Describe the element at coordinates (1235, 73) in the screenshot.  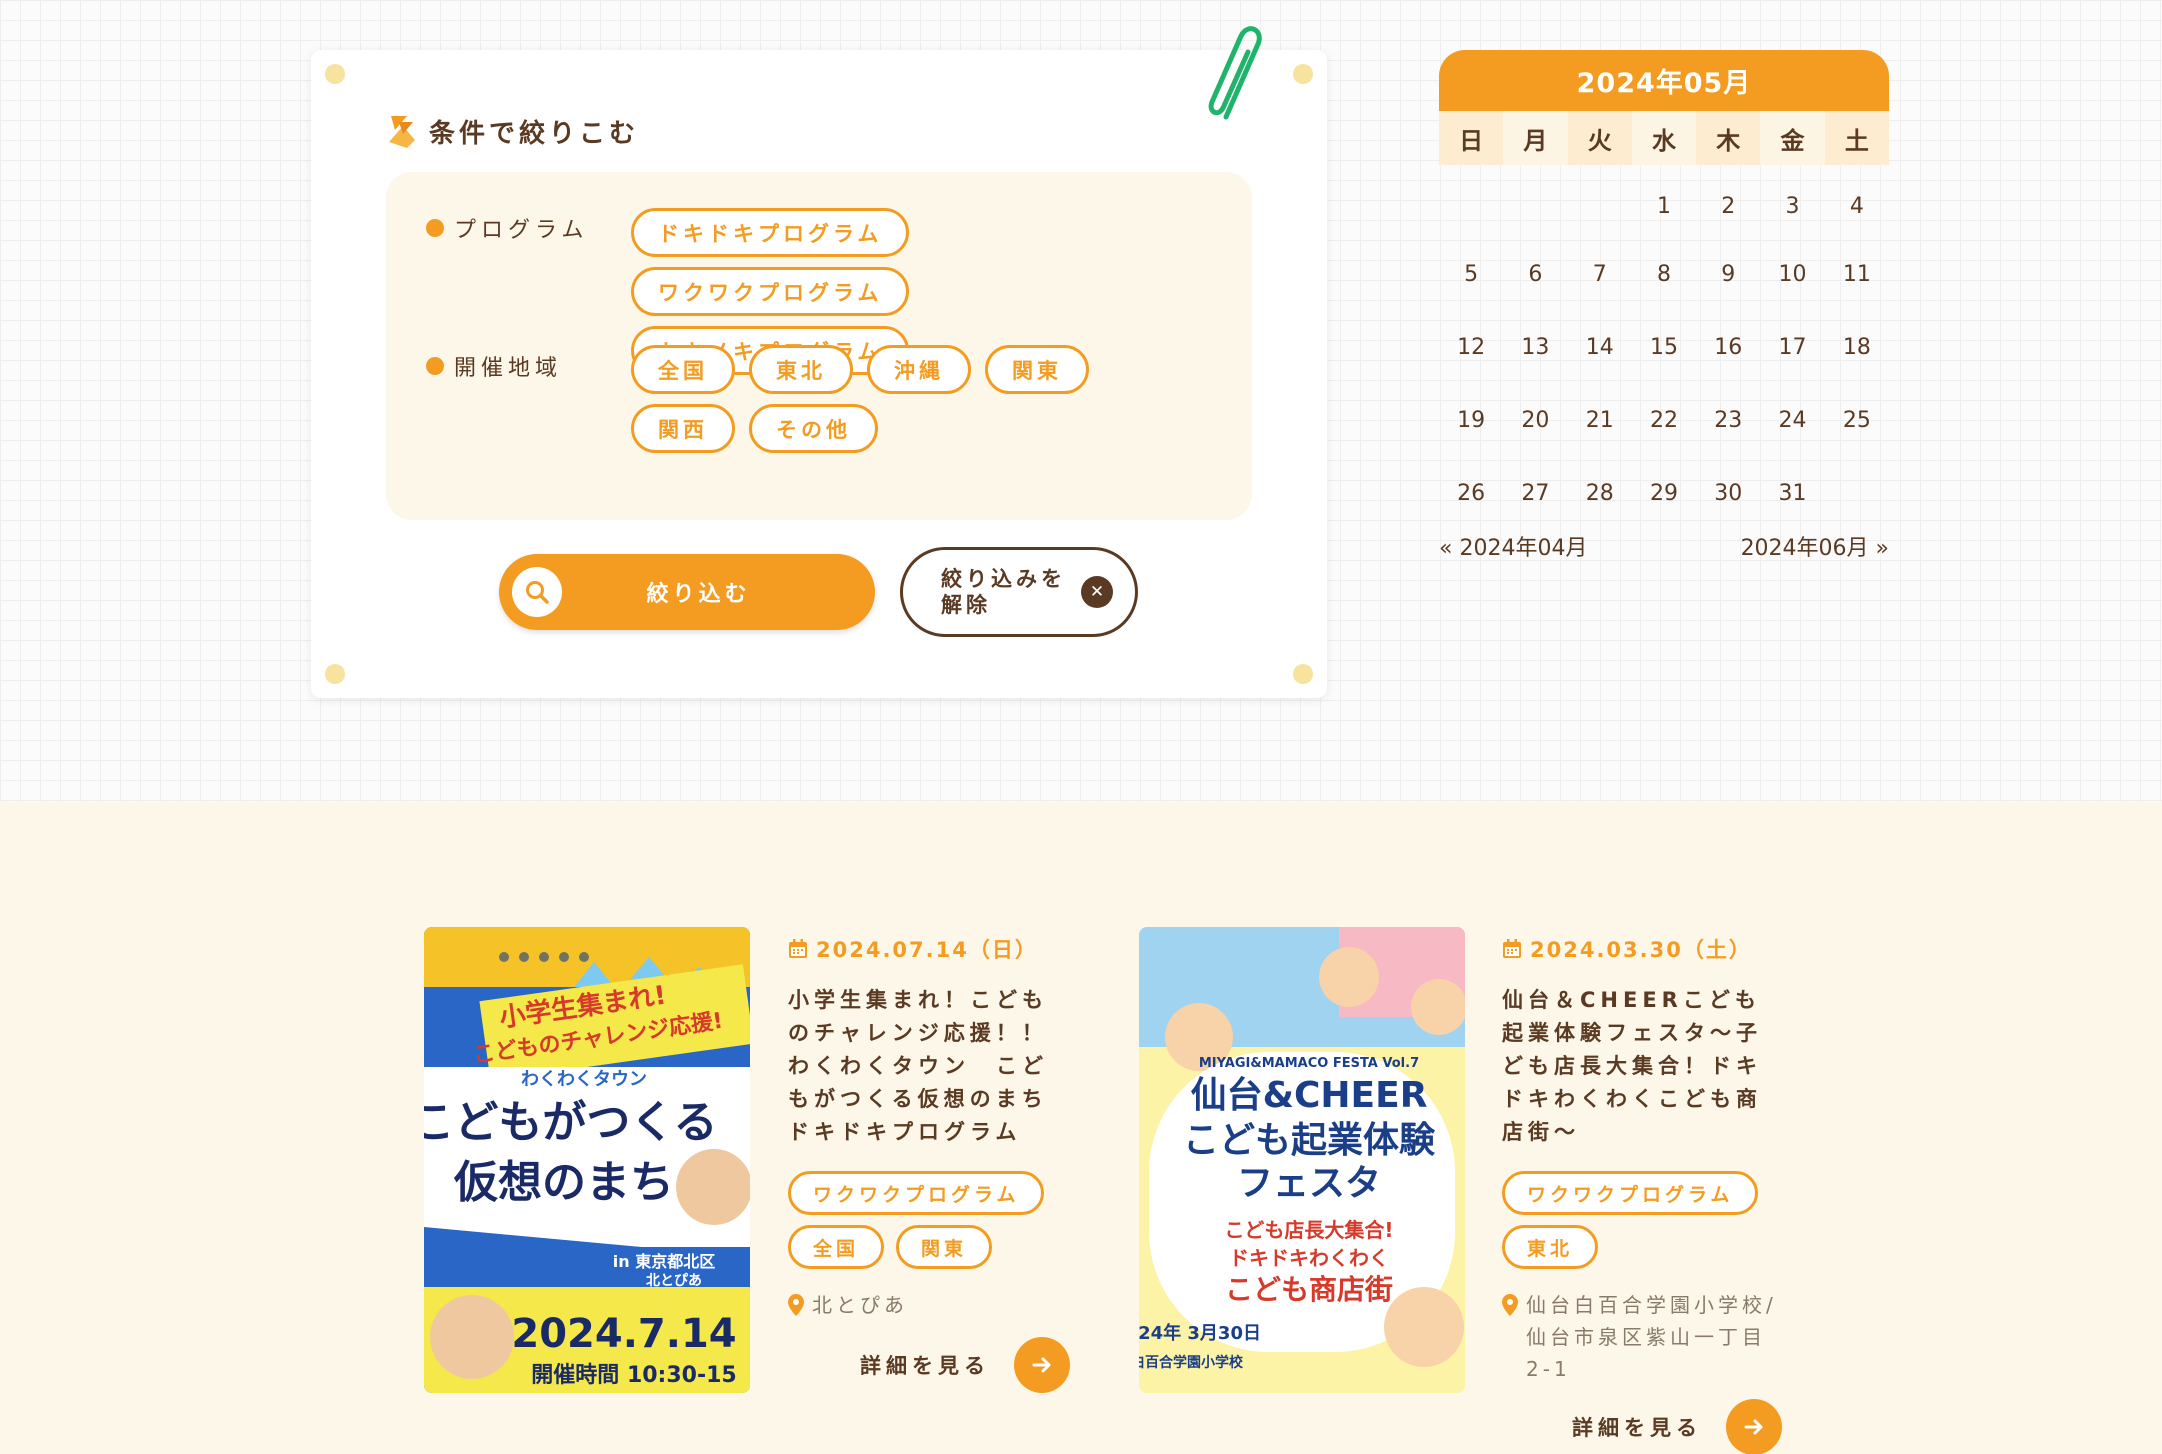
I see `paperclip-icon` at that location.